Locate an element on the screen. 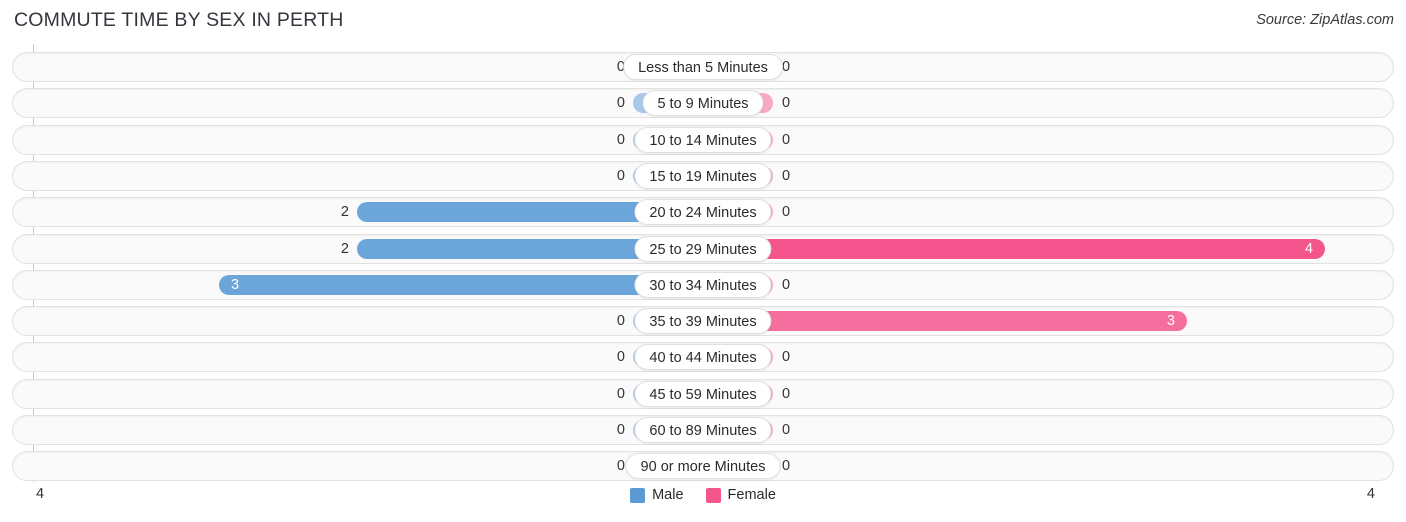 The width and height of the screenshot is (1406, 522). page-title: COMMUTE TIME BY SEX IN PERTH is located at coordinates (179, 20).